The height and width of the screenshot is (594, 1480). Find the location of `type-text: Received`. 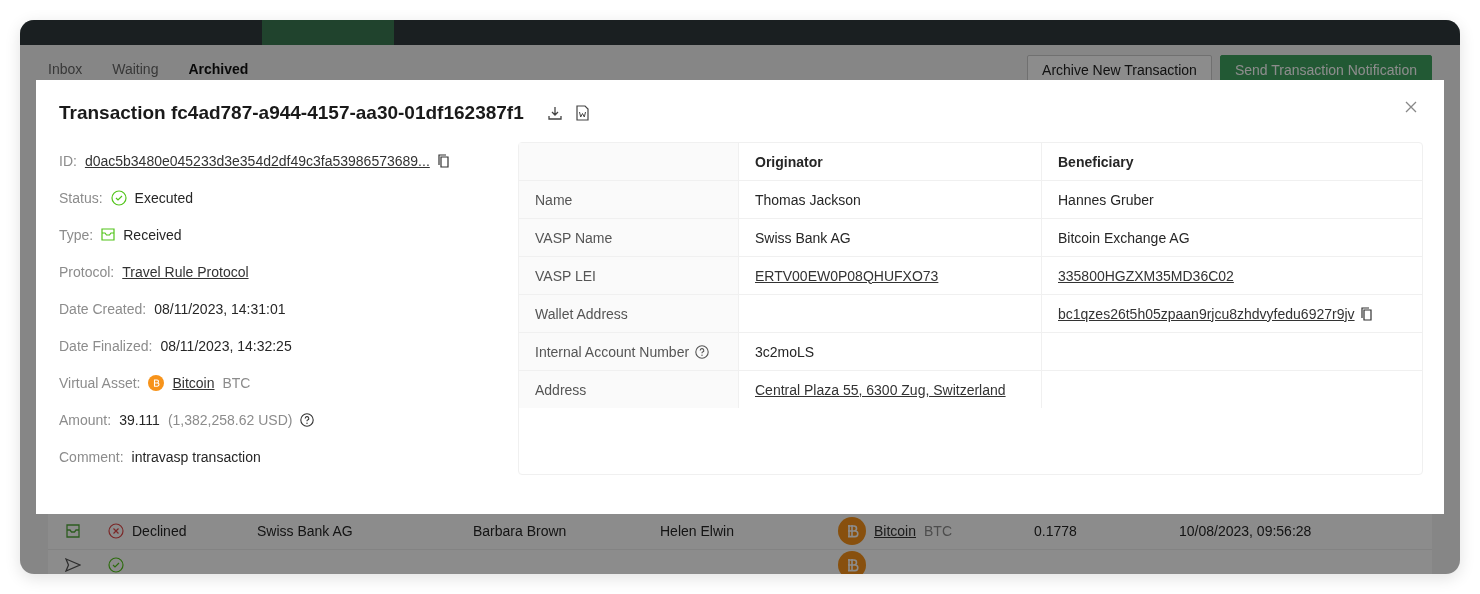

type-text: Received is located at coordinates (152, 234).